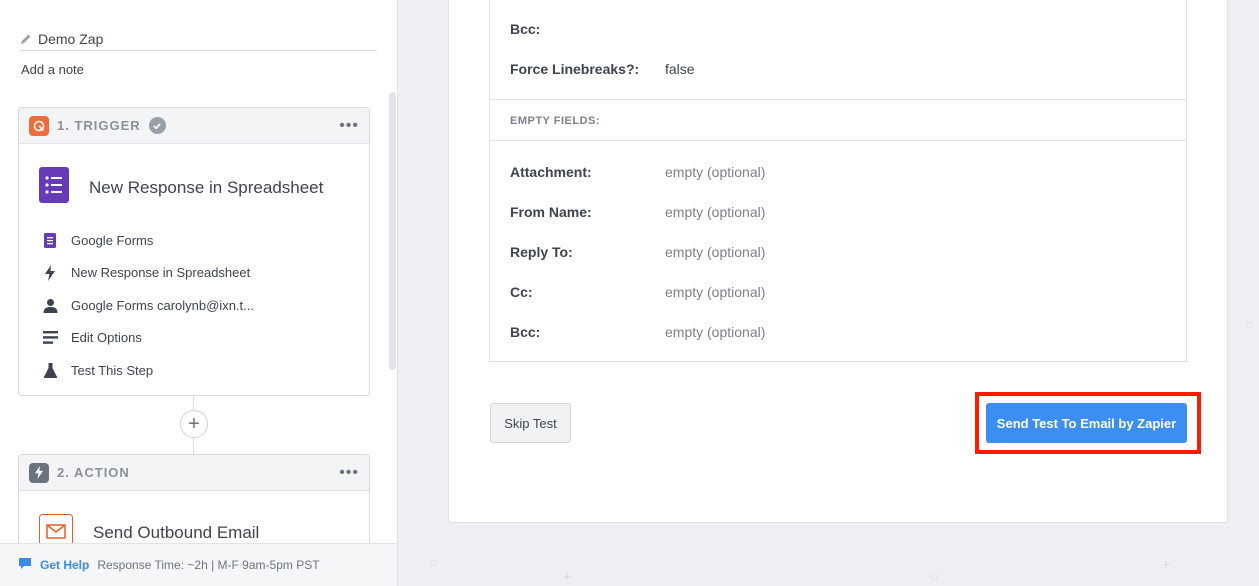  What do you see at coordinates (205, 240) in the screenshot?
I see `step-google-forms: Google Forms` at bounding box center [205, 240].